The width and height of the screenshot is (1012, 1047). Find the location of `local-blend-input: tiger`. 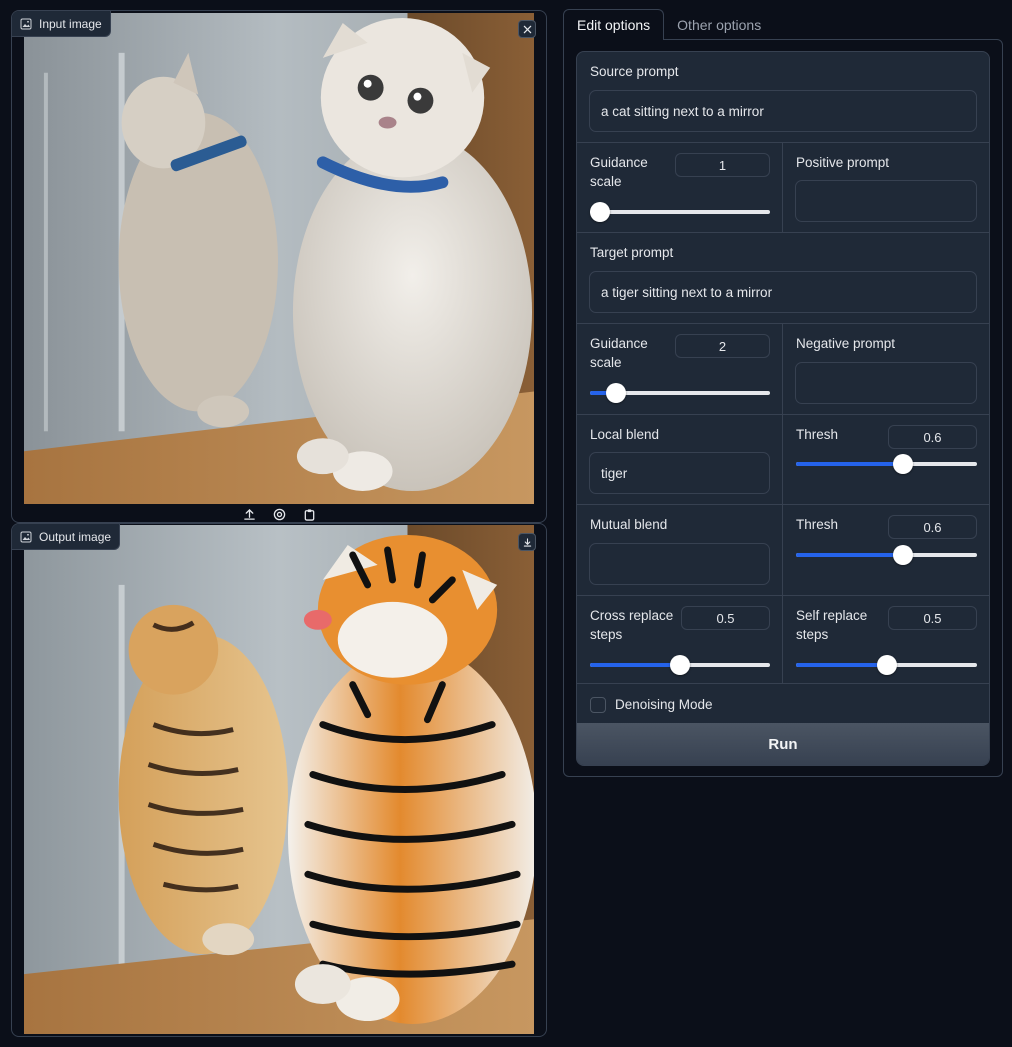

local-blend-input: tiger is located at coordinates (679, 473).